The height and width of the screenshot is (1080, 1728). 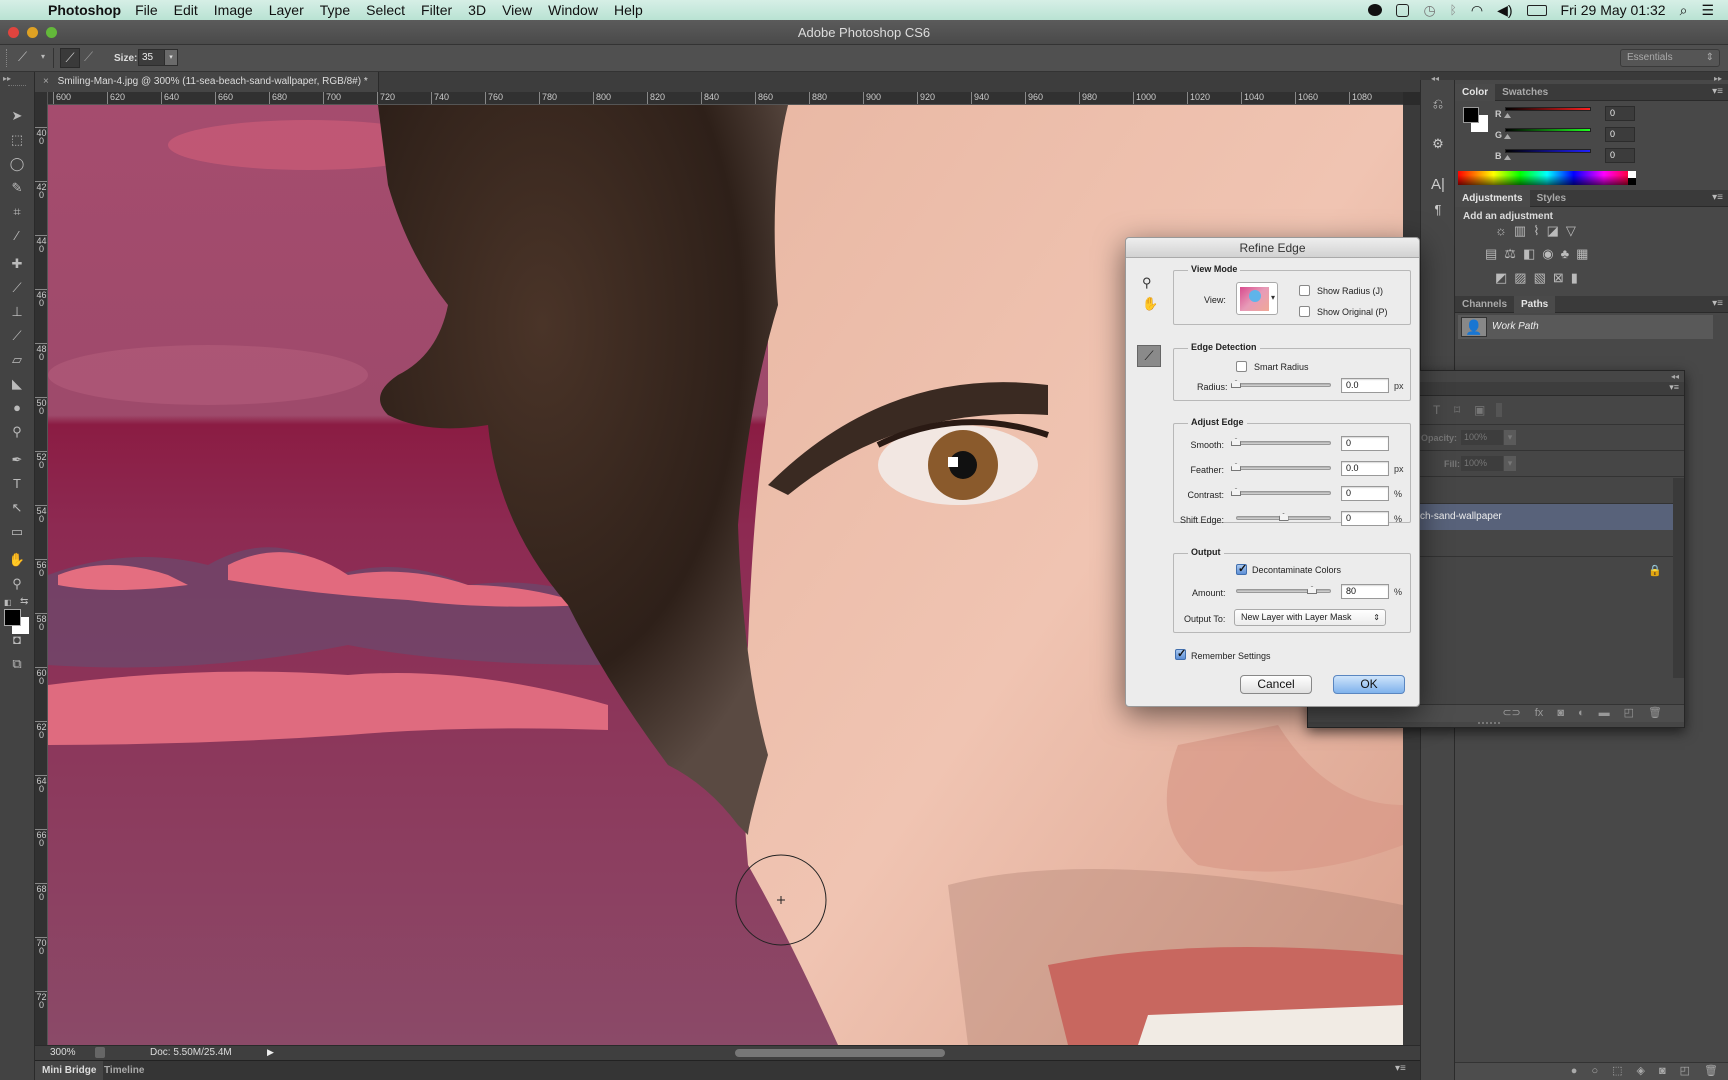 What do you see at coordinates (1477, 10) in the screenshot?
I see `wifi-icon: ◠` at bounding box center [1477, 10].